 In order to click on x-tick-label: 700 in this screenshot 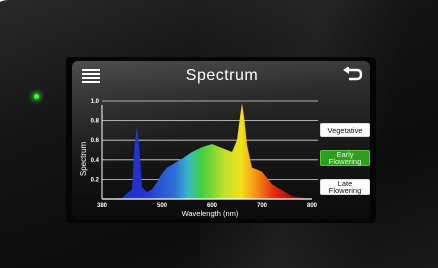, I will do `click(262, 206)`.